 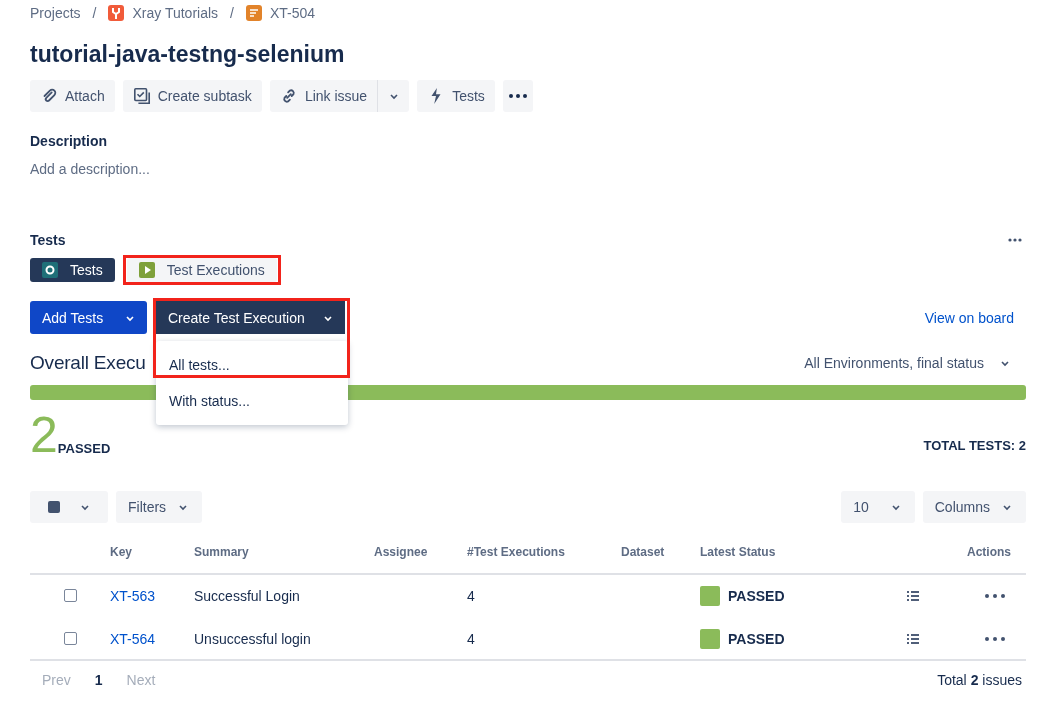 What do you see at coordinates (159, 507) in the screenshot?
I see `filters-dropdown: Filters` at bounding box center [159, 507].